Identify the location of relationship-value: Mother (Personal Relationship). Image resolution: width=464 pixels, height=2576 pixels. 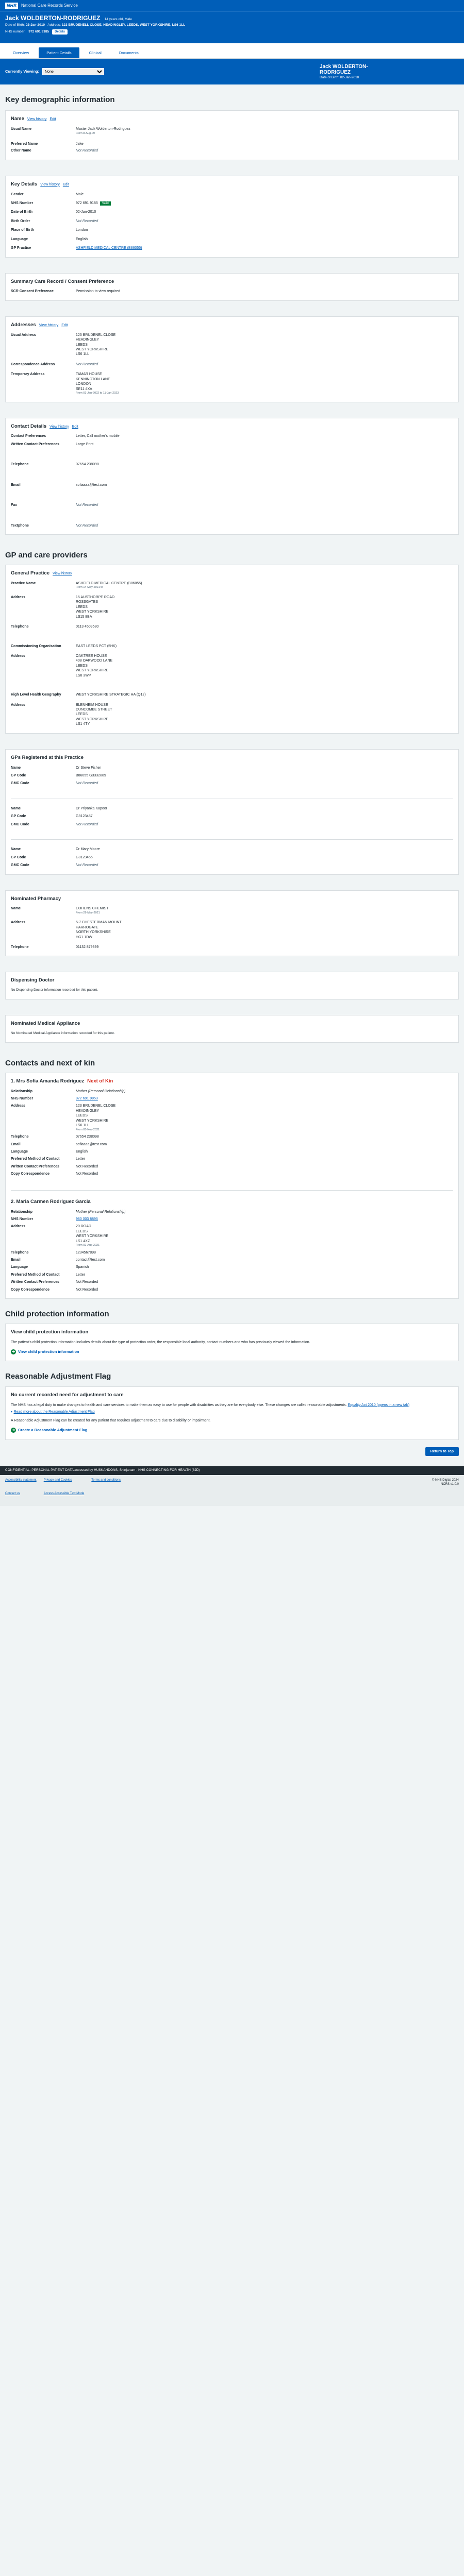
(101, 1091).